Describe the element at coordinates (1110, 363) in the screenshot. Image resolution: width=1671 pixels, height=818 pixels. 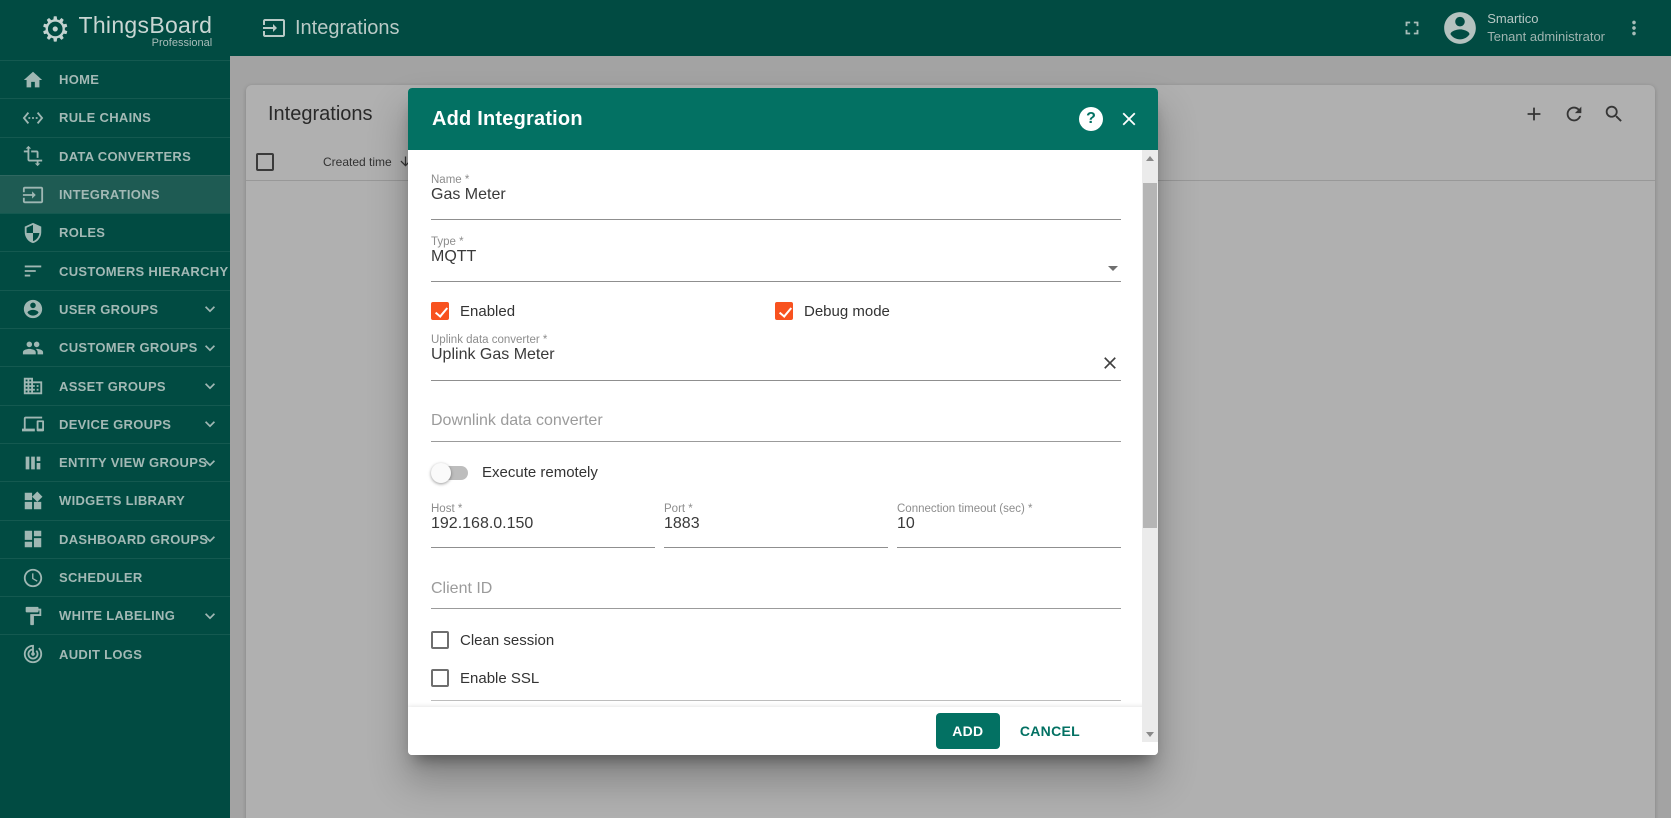
I see `clear-icon` at that location.